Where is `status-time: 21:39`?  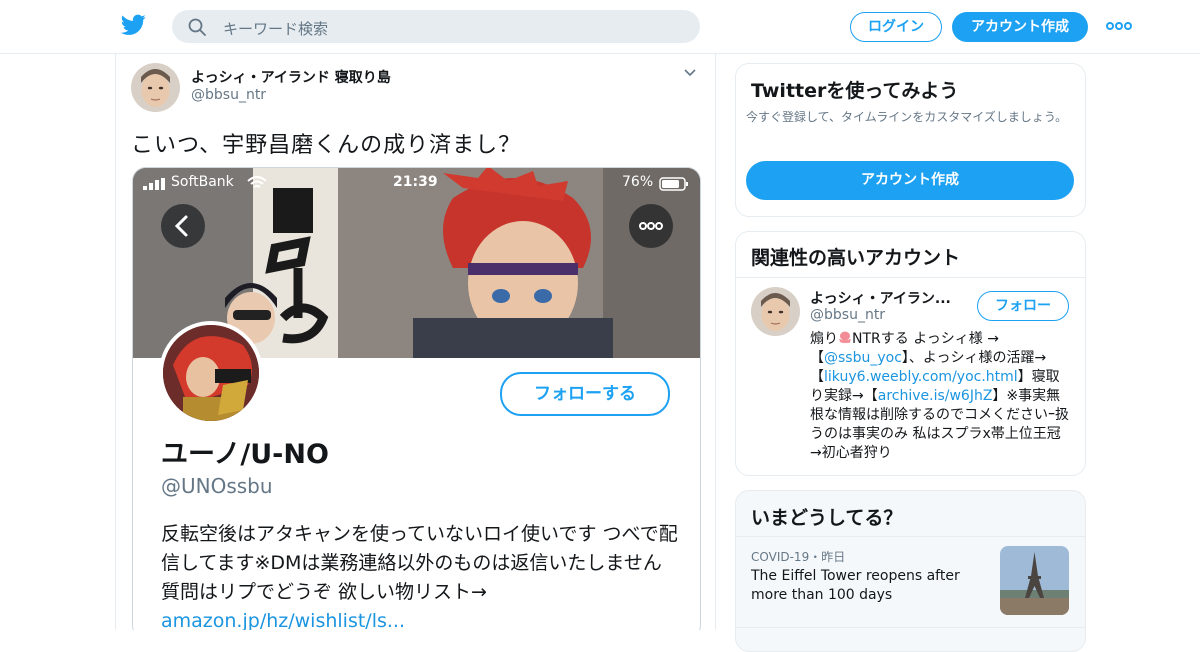
status-time: 21:39 is located at coordinates (415, 182).